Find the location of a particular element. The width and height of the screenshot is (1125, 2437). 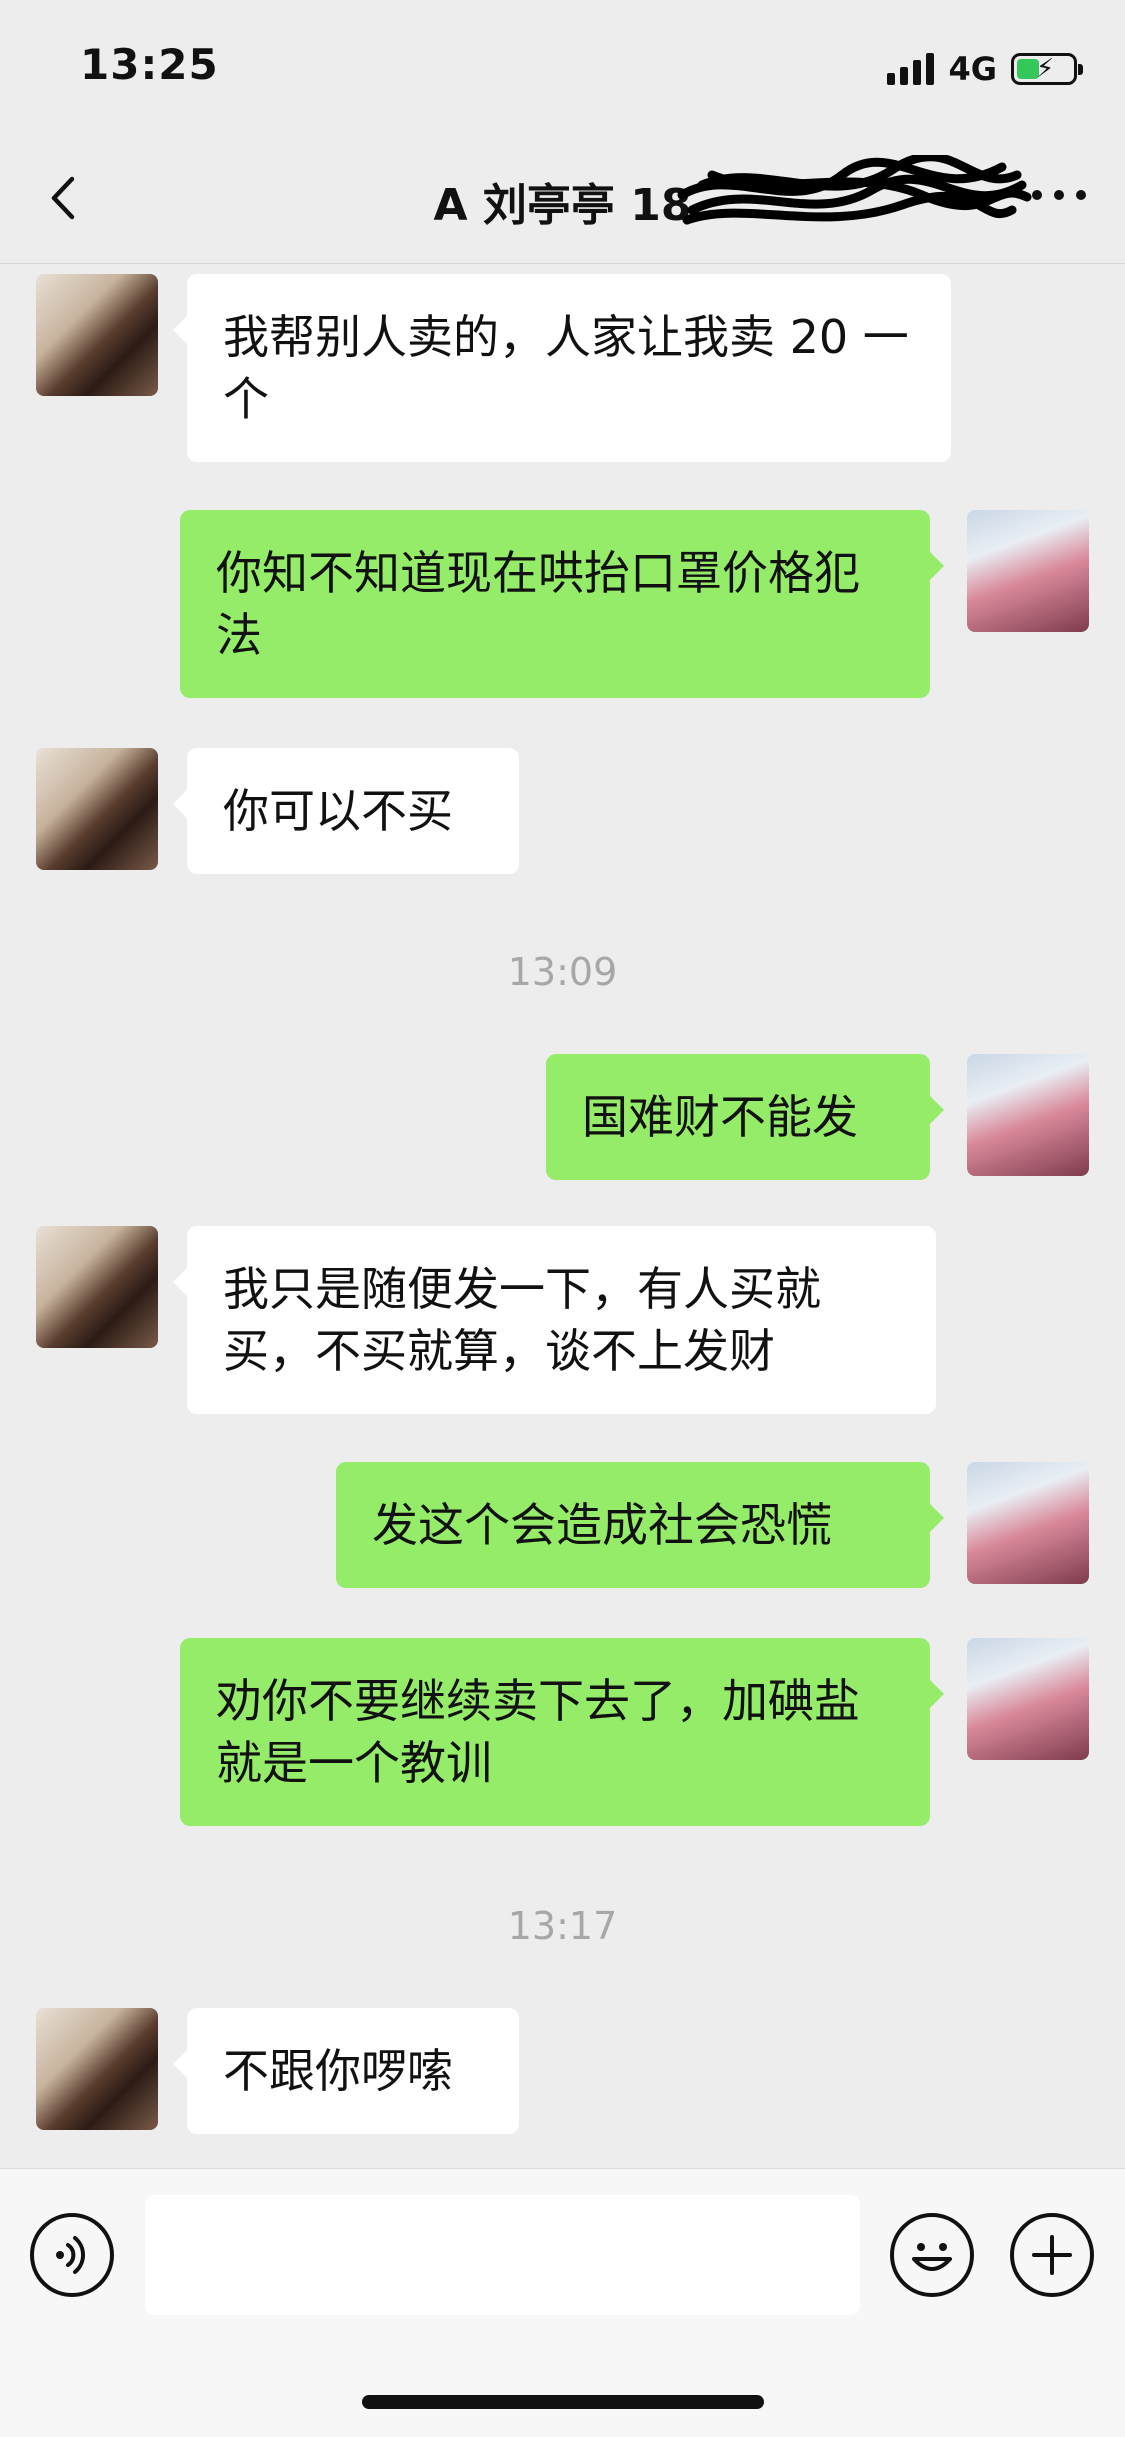

incoming-message: 我帮别人卖的，人家让我卖 20 一个 is located at coordinates (562, 368).